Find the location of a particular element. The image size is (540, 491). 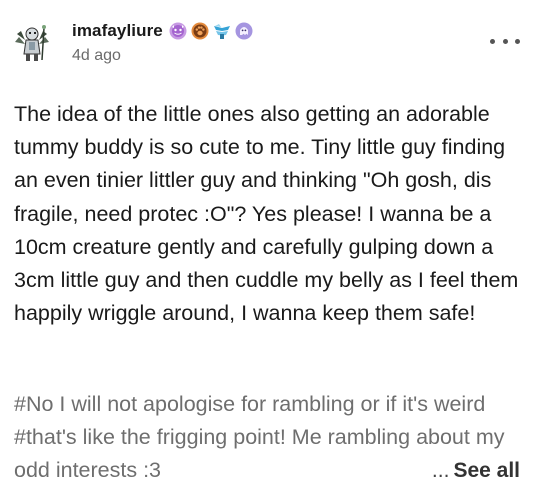

username-link: imafayliure is located at coordinates (117, 31).